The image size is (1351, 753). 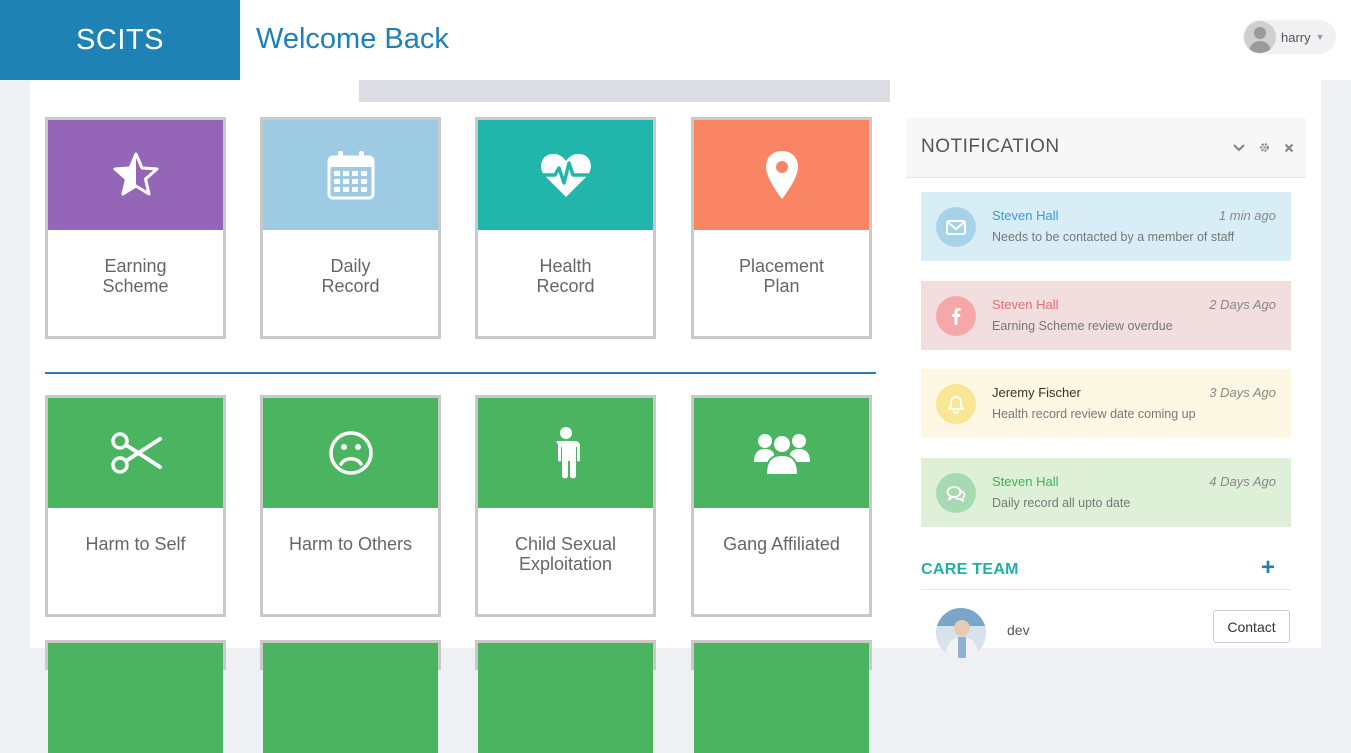 What do you see at coordinates (956, 493) in the screenshot?
I see `comments-icon` at bounding box center [956, 493].